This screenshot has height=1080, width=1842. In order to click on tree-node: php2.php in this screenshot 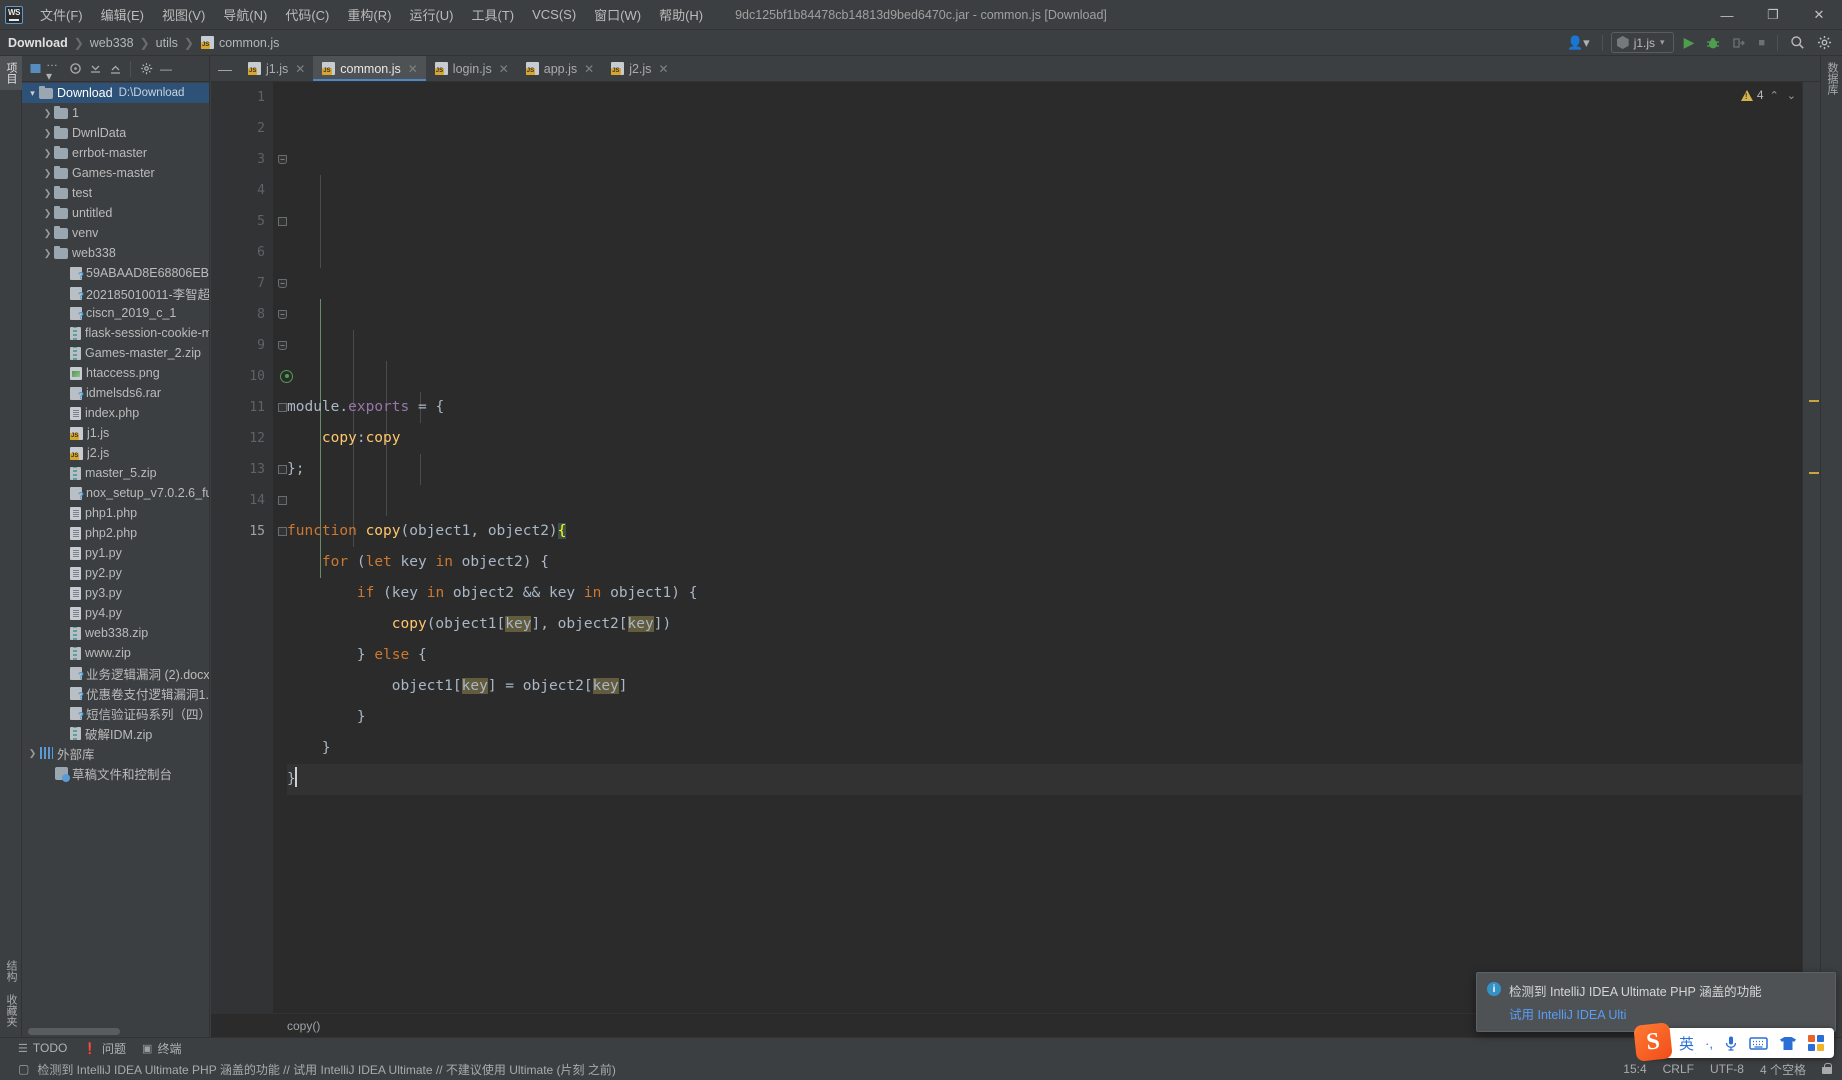, I will do `click(115, 533)`.